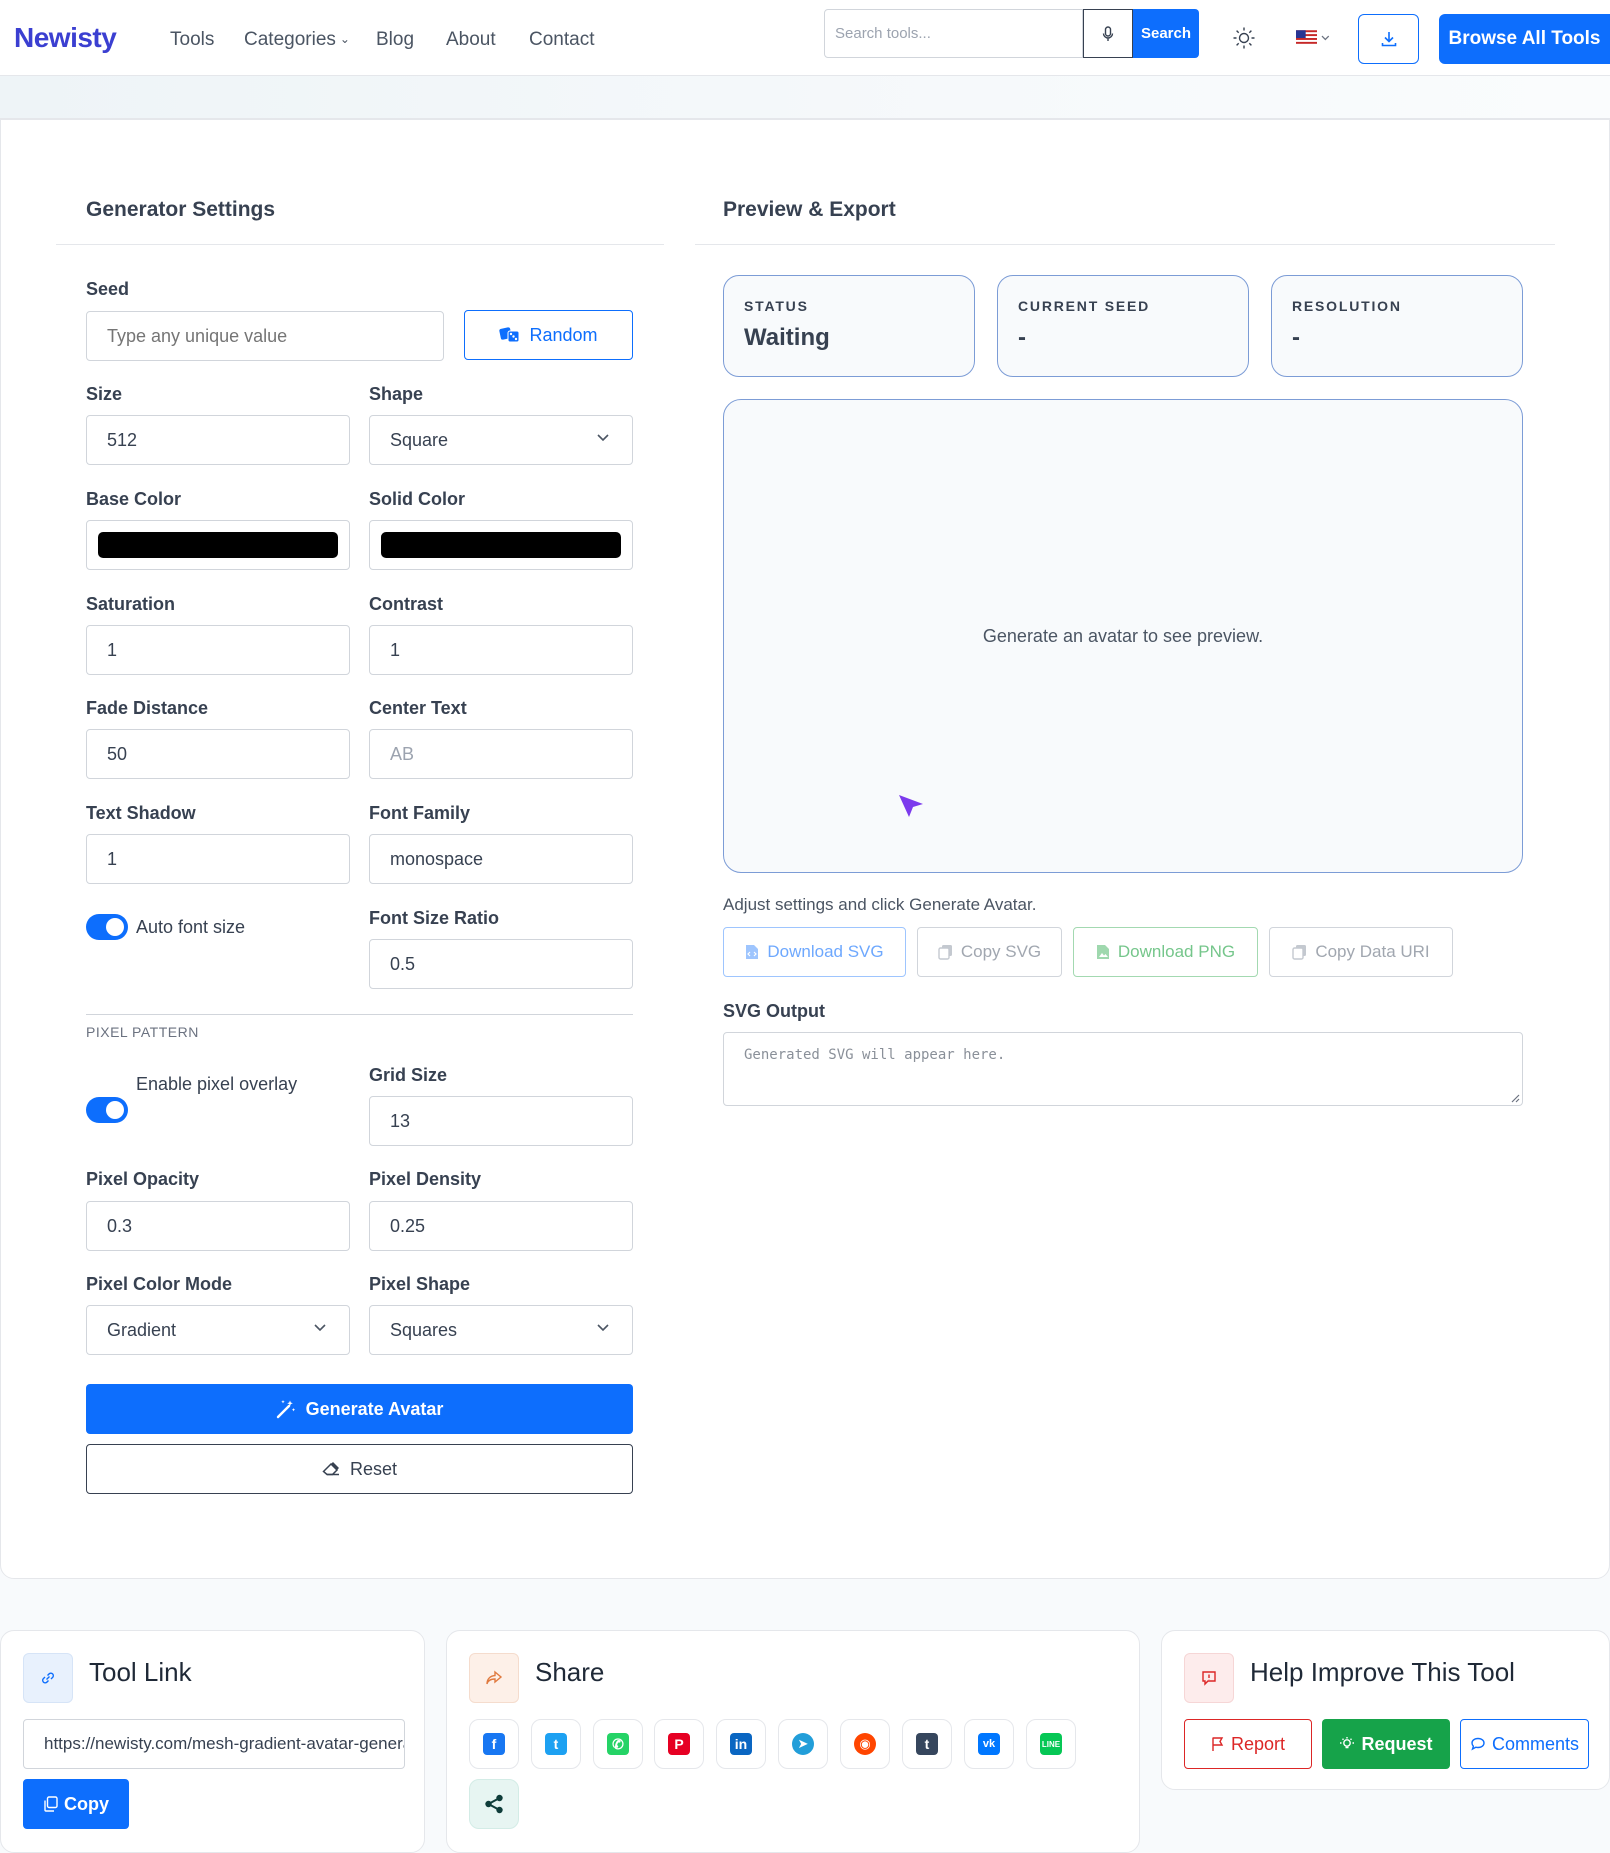  Describe the element at coordinates (218, 1330) in the screenshot. I see `pixel-color-mode-select: Gradient` at that location.